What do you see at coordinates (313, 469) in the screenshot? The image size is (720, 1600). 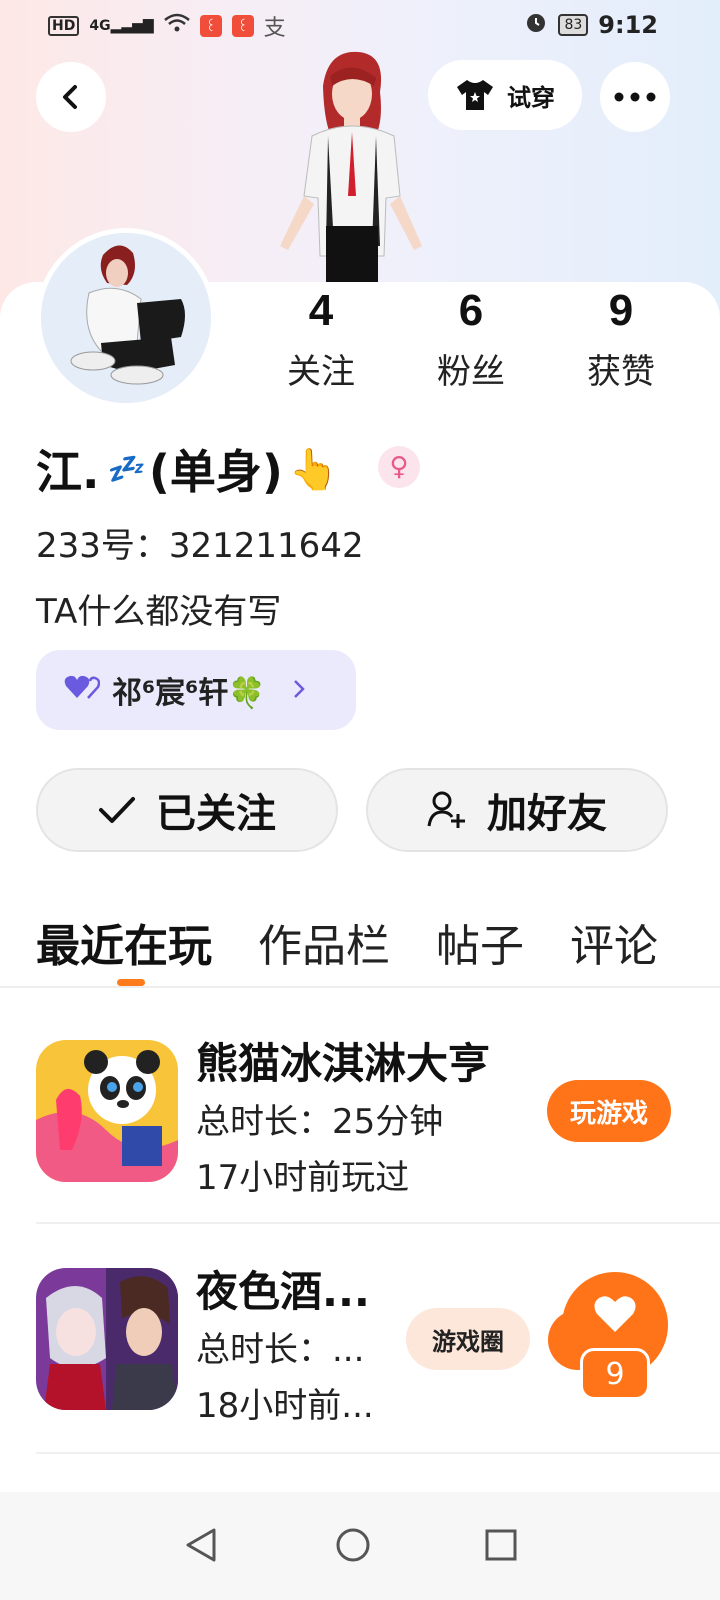 I see `pointing-up-emoji: 👆` at bounding box center [313, 469].